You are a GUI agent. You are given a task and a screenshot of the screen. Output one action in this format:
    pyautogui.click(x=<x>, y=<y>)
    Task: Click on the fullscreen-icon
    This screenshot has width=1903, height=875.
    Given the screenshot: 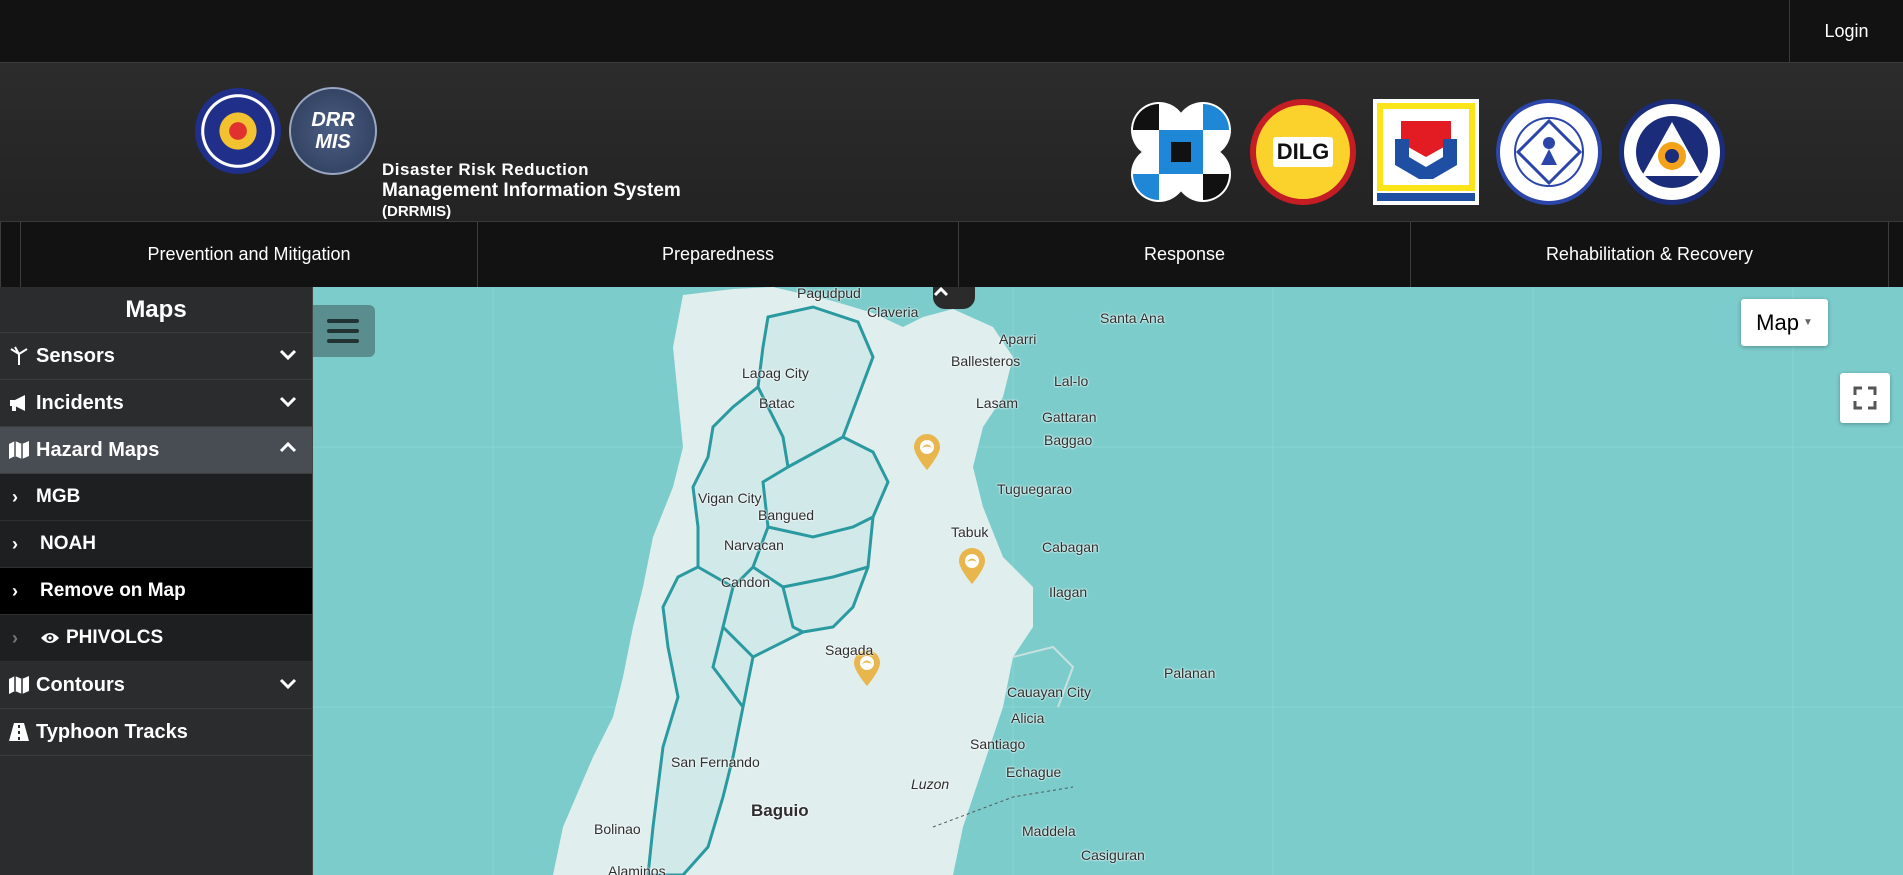 What is the action you would take?
    pyautogui.click(x=1865, y=398)
    